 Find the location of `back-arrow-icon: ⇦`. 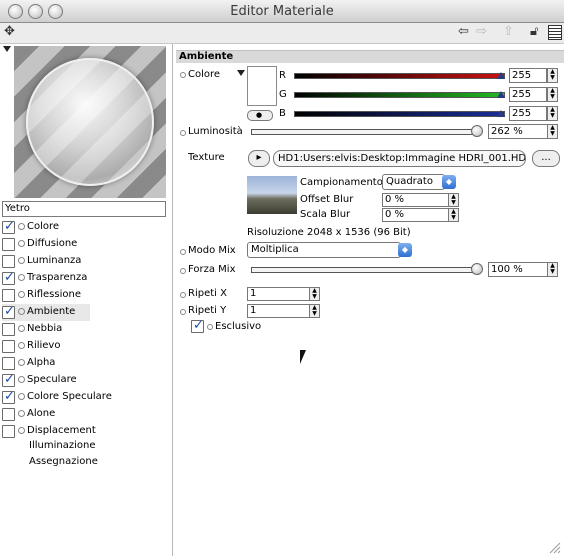

back-arrow-icon: ⇦ is located at coordinates (463, 32).